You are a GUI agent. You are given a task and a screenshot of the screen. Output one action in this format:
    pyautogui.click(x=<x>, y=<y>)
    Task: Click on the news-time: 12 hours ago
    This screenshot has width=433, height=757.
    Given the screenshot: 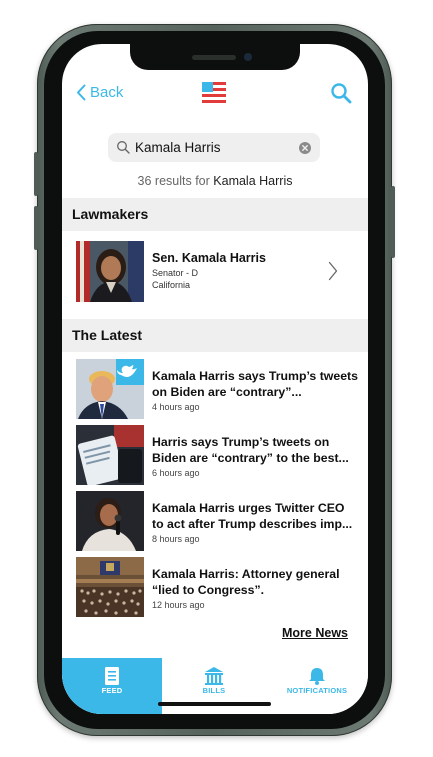 What is the action you would take?
    pyautogui.click(x=178, y=605)
    